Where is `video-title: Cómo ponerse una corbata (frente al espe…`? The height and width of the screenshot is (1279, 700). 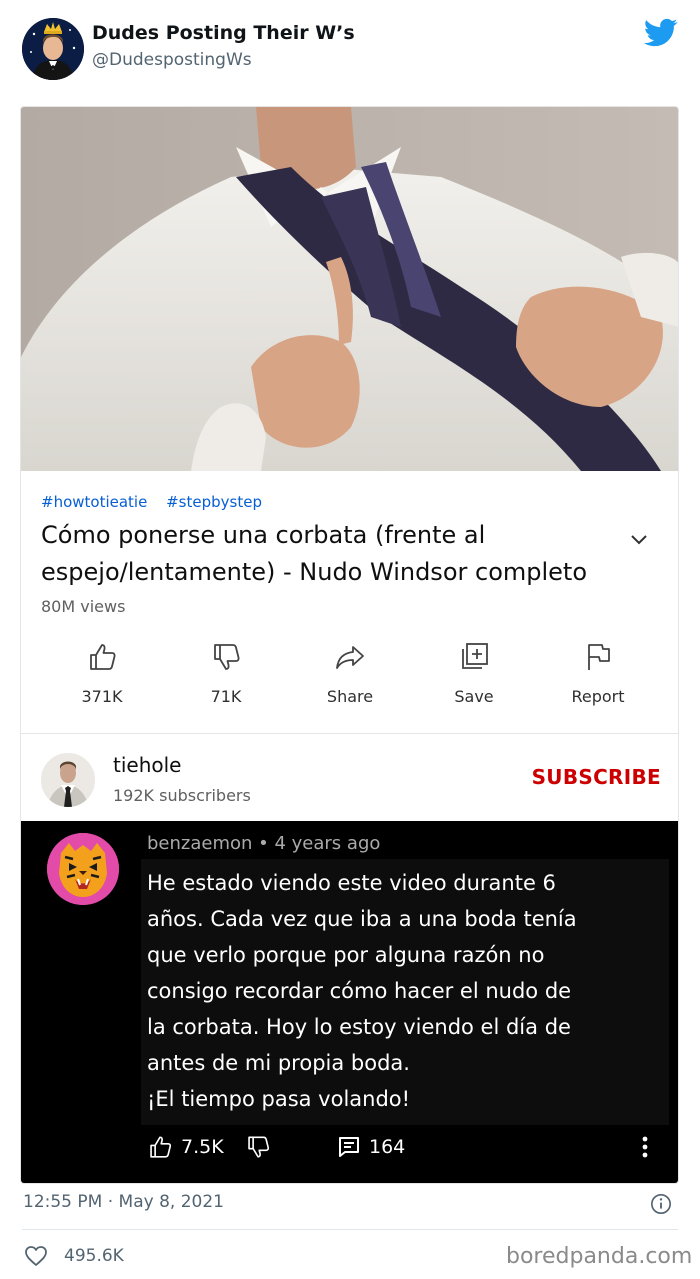 video-title: Cómo ponerse una corbata (frente al espe… is located at coordinates (341, 554).